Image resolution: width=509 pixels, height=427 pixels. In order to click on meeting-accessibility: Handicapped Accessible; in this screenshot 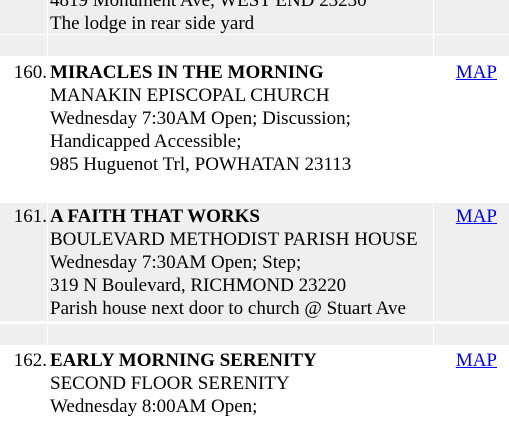, I will do `click(146, 141)`.